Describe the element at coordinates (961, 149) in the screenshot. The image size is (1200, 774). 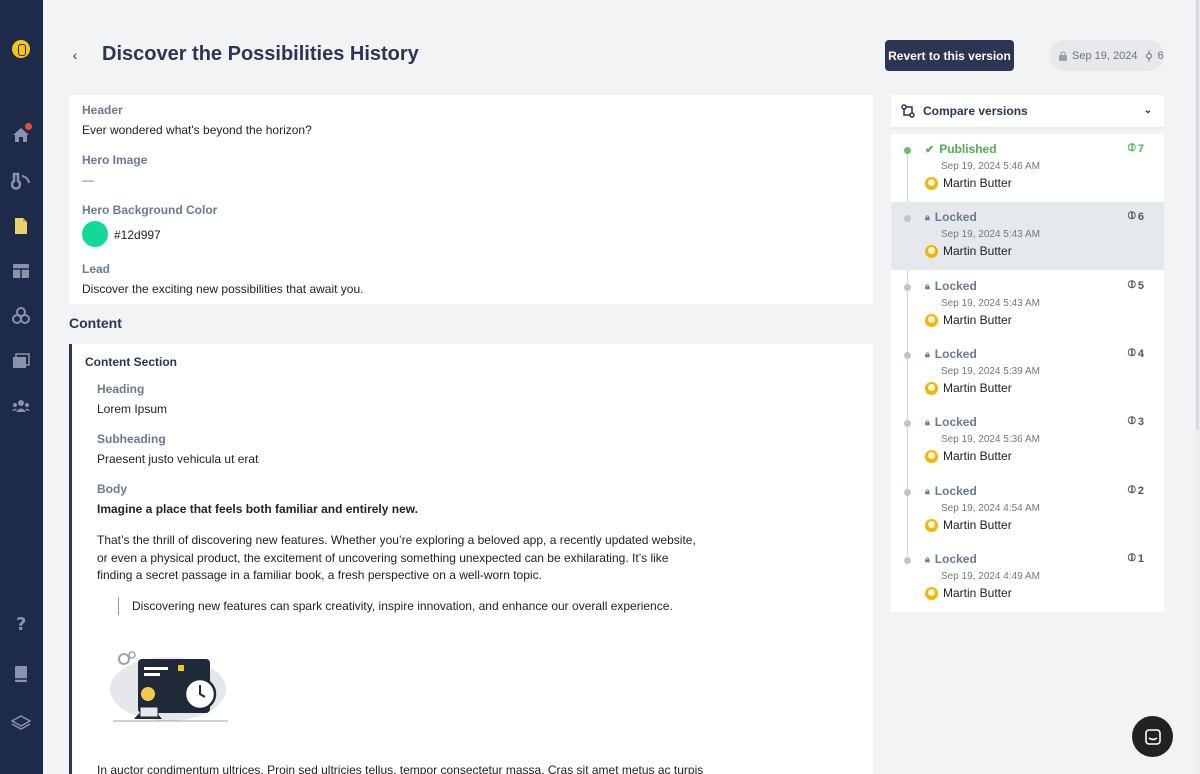
I see `version-status: ✔ Published` at that location.